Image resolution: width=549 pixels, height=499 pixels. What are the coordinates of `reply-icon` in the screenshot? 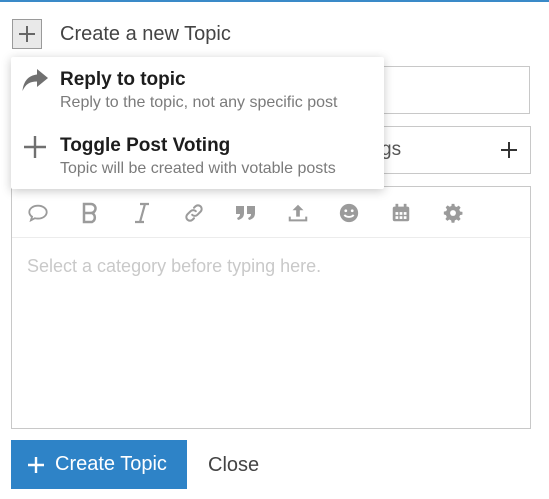 It's located at (35, 81).